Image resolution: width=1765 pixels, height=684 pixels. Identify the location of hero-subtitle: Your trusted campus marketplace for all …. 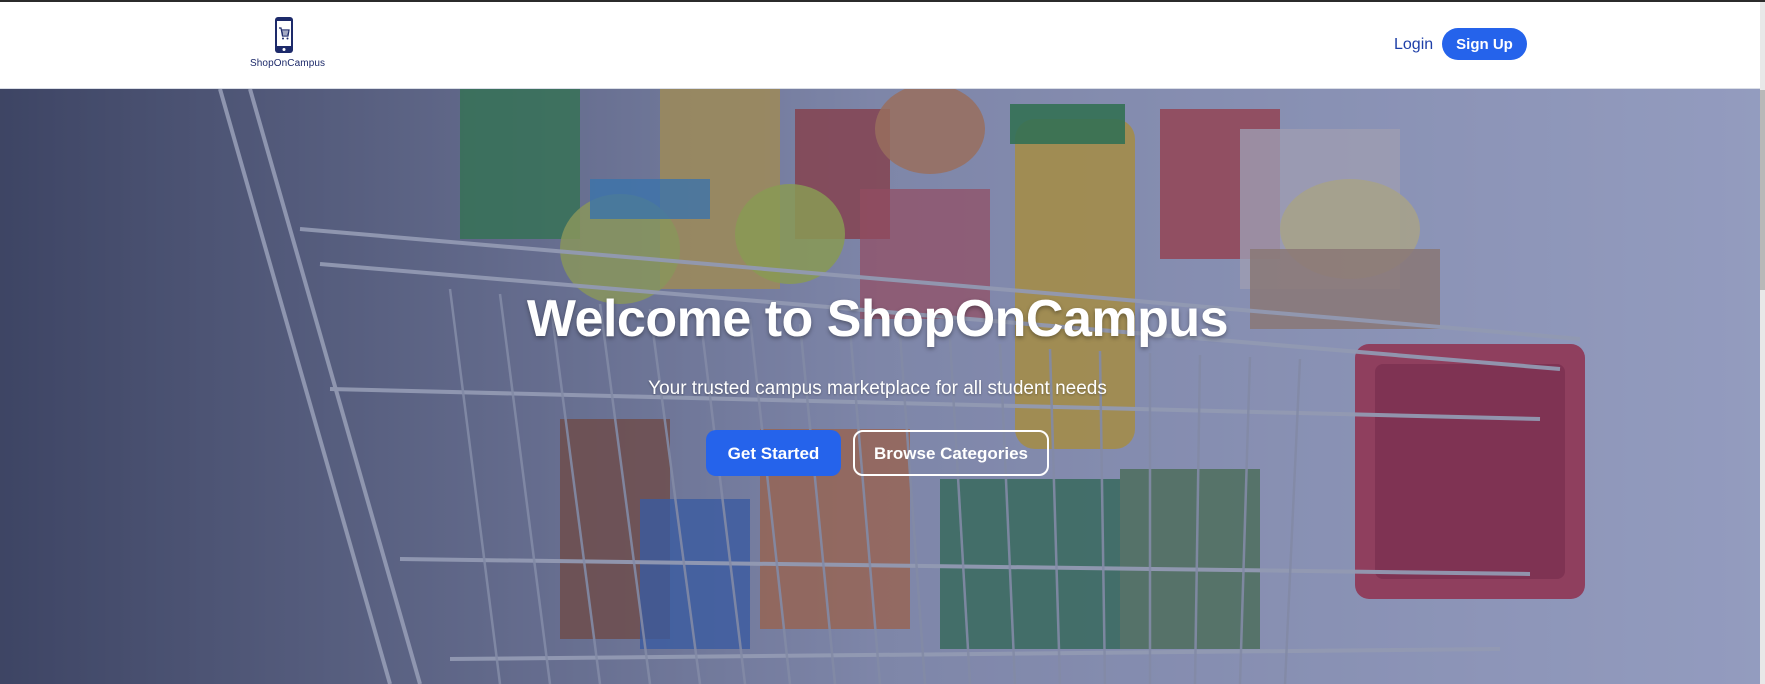
(877, 388).